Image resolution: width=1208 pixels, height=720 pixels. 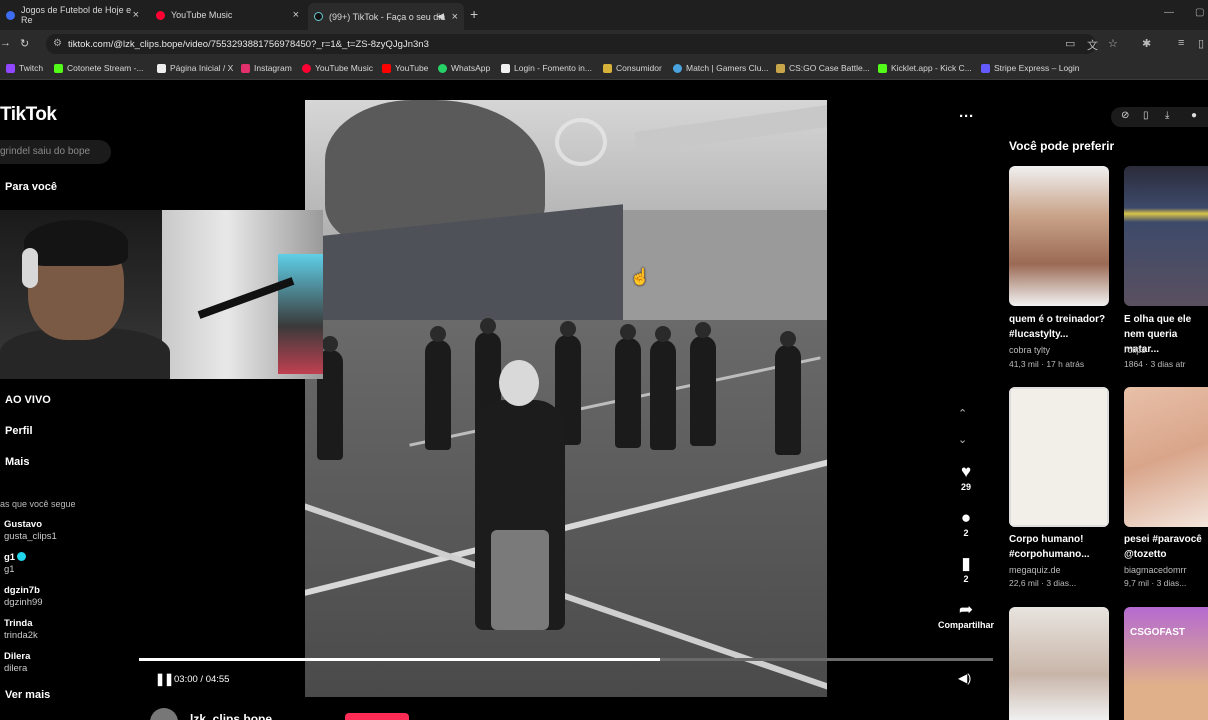 I want to click on account-name: dgzin7b, so click(x=22, y=590).